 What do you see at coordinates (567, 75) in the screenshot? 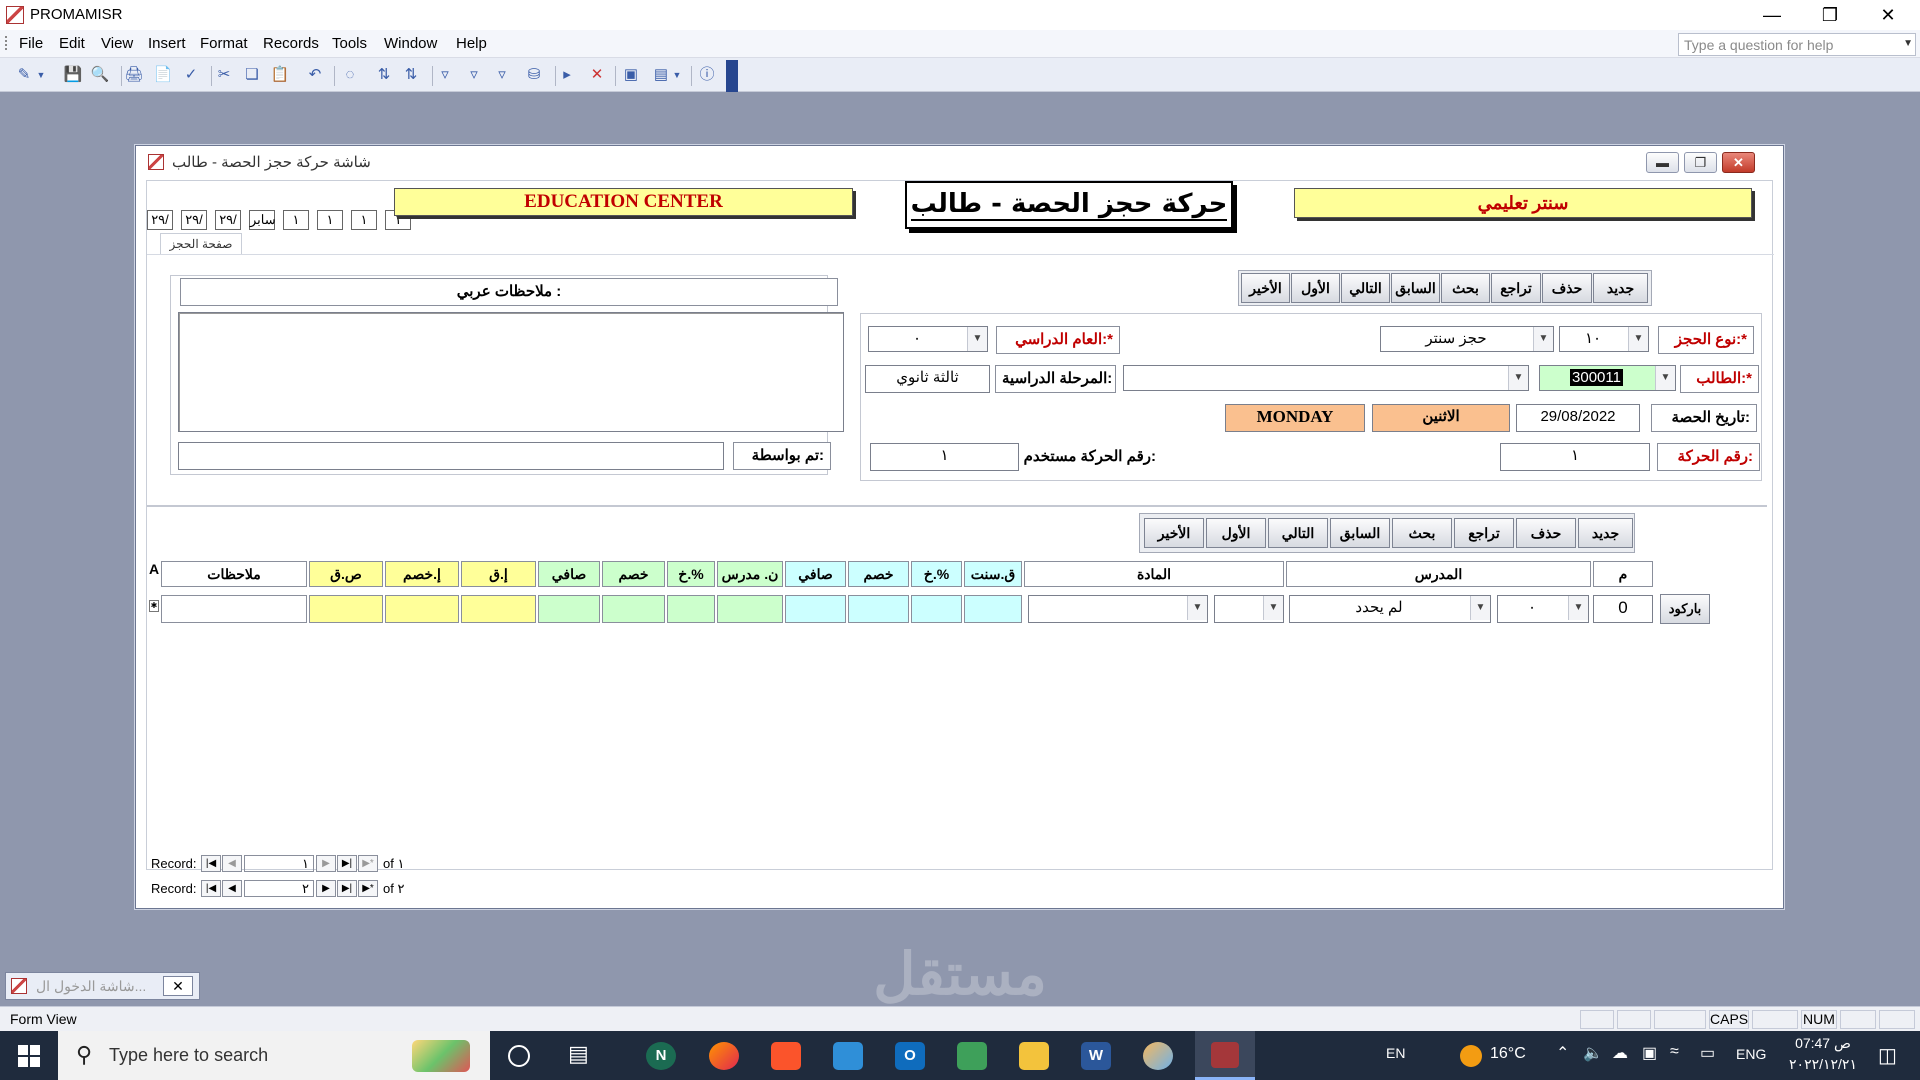
I see `new-record-icon: ▸` at bounding box center [567, 75].